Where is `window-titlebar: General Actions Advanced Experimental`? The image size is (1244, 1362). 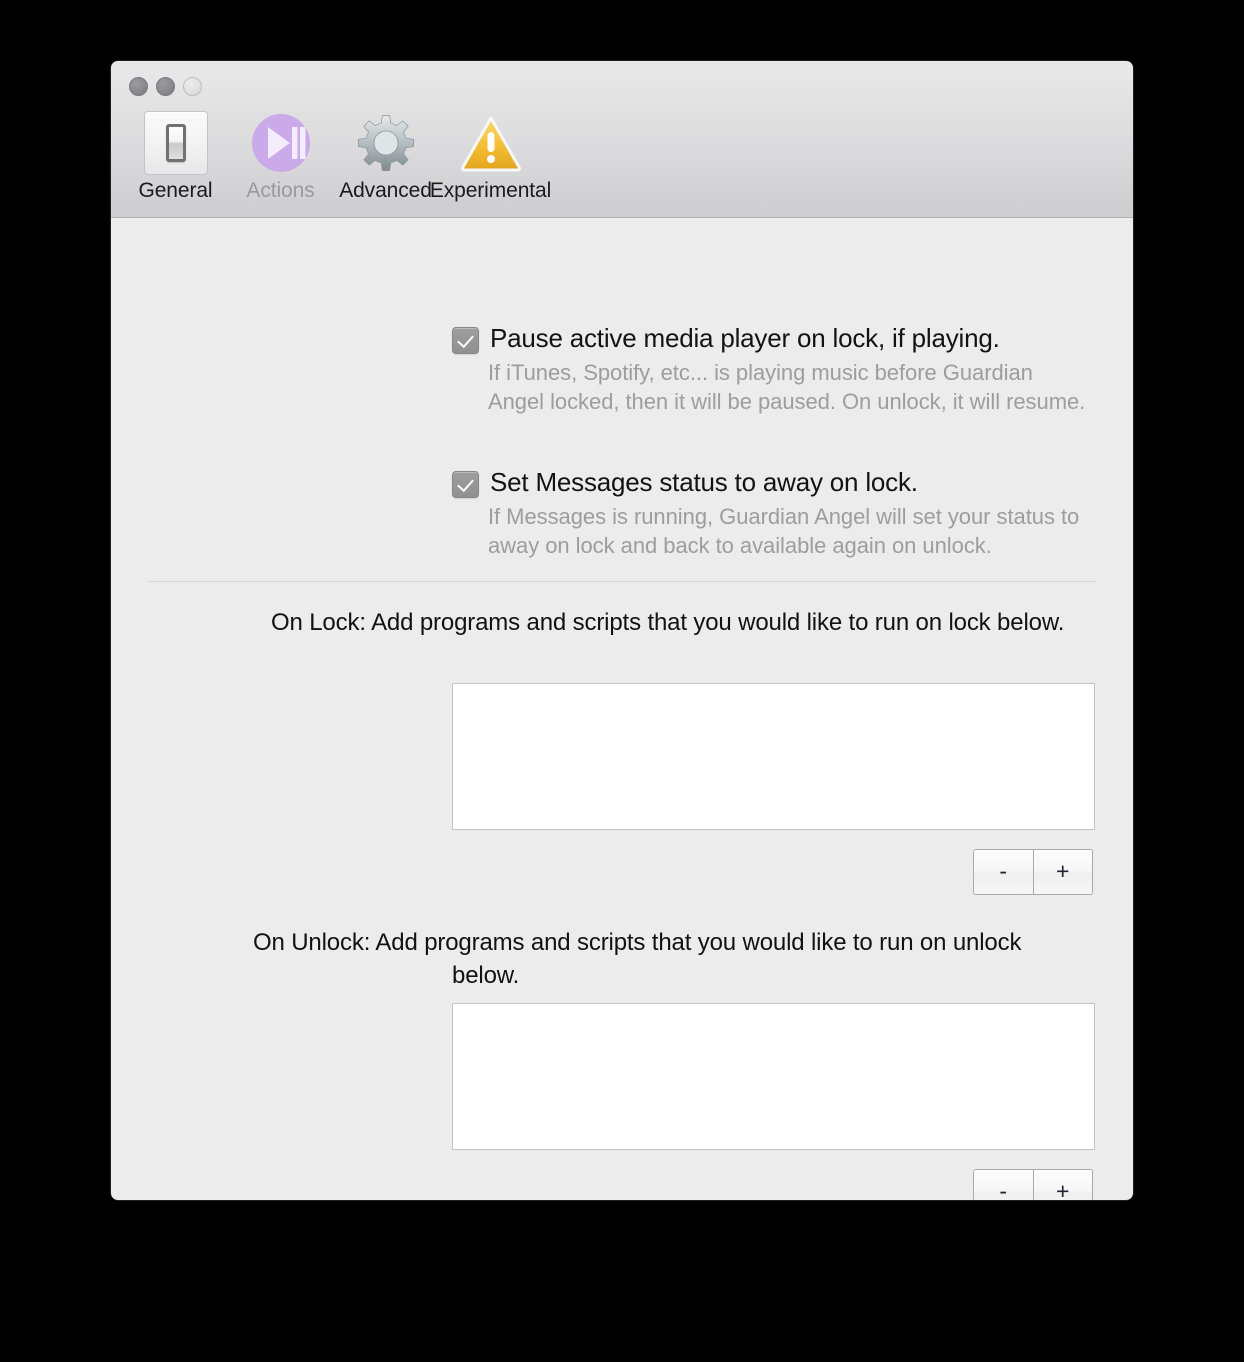 window-titlebar: General Actions Advanced Experimental is located at coordinates (622, 139).